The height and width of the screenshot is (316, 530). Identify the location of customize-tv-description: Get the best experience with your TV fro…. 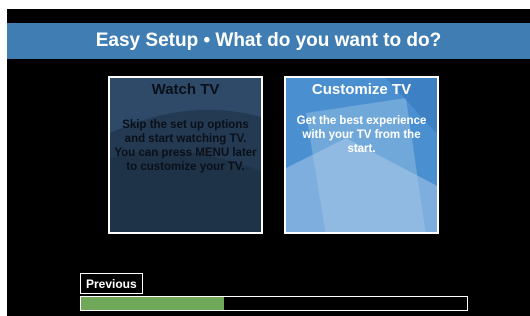
(361, 135).